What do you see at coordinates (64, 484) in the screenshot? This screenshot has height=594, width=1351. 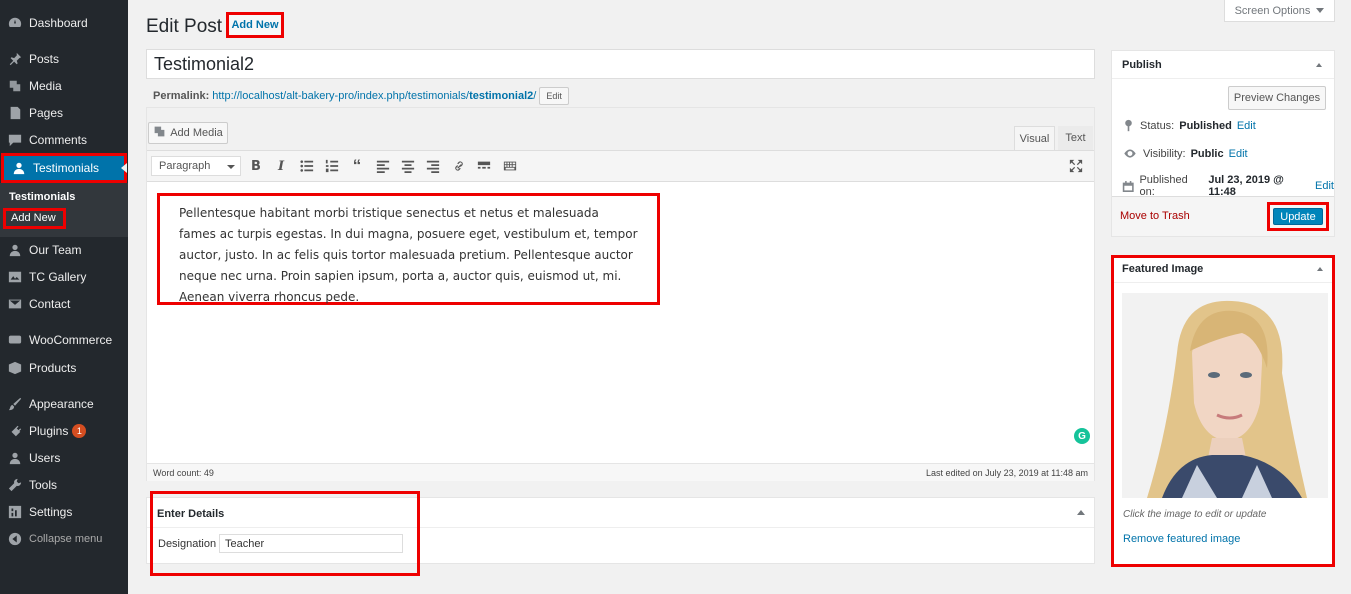 I see `sidebar-item-tools: Tools` at bounding box center [64, 484].